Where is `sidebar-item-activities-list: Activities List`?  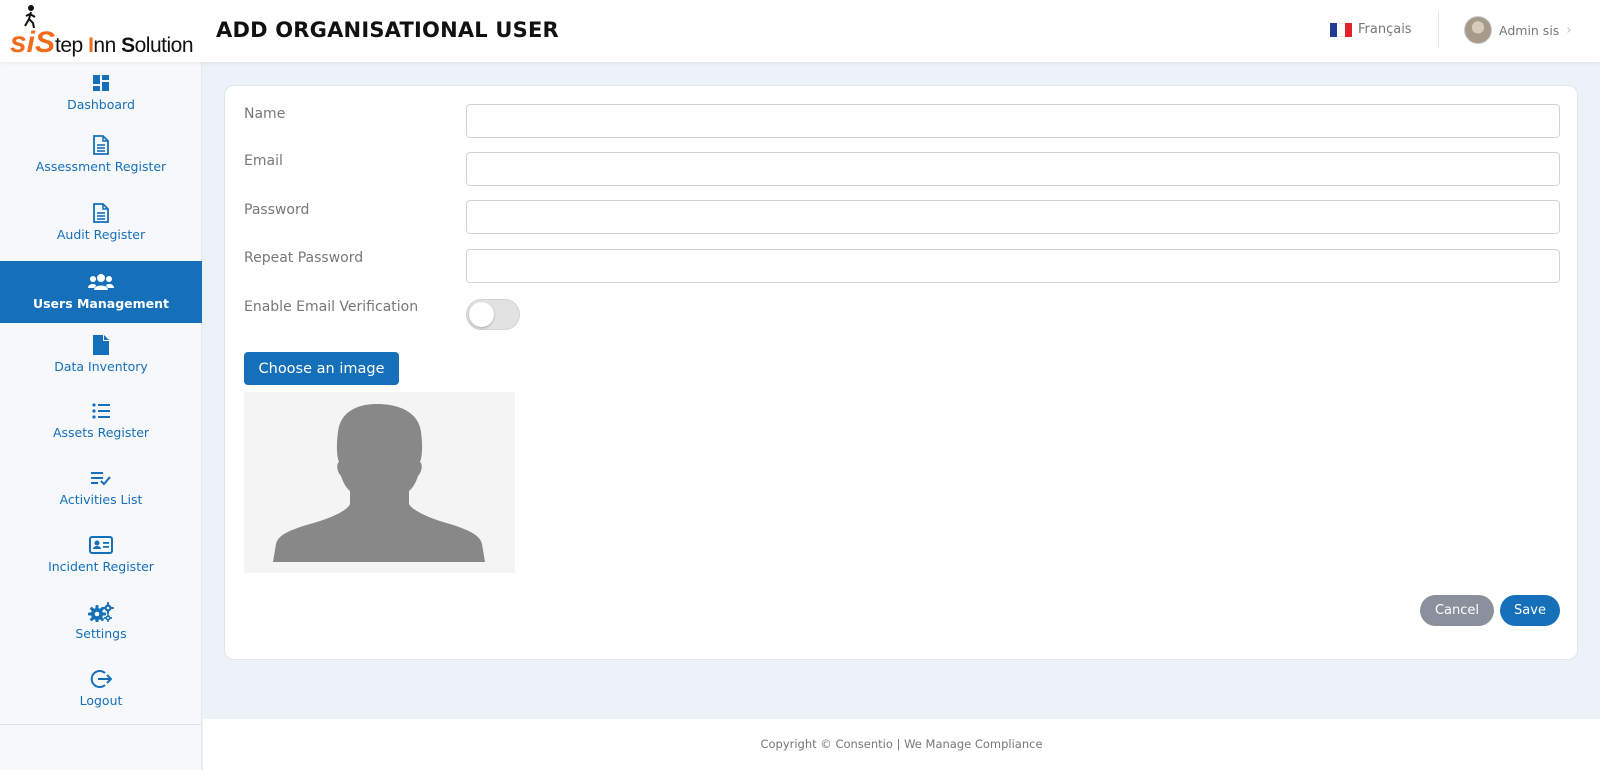 sidebar-item-activities-list: Activities List is located at coordinates (101, 493).